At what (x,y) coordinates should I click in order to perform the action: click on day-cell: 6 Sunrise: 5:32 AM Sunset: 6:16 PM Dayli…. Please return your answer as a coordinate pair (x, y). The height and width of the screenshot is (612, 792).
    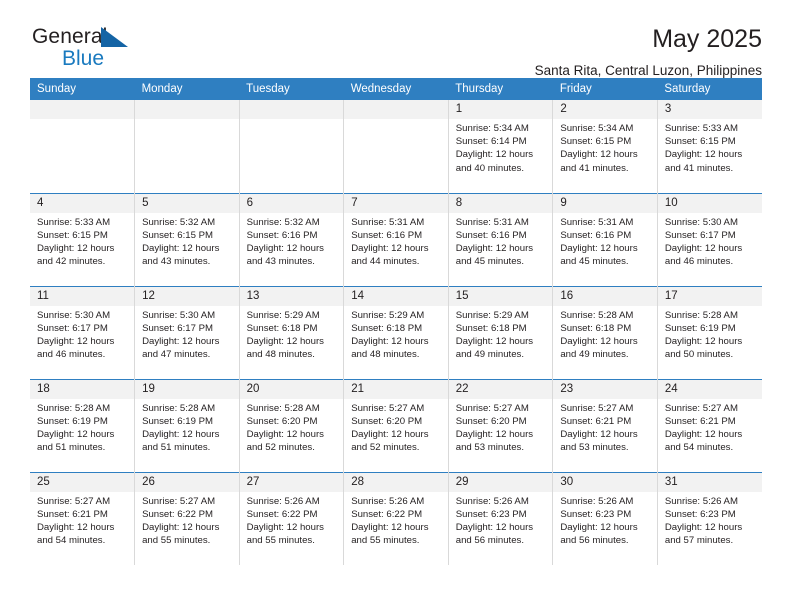
    Looking at the image, I should click on (291, 239).